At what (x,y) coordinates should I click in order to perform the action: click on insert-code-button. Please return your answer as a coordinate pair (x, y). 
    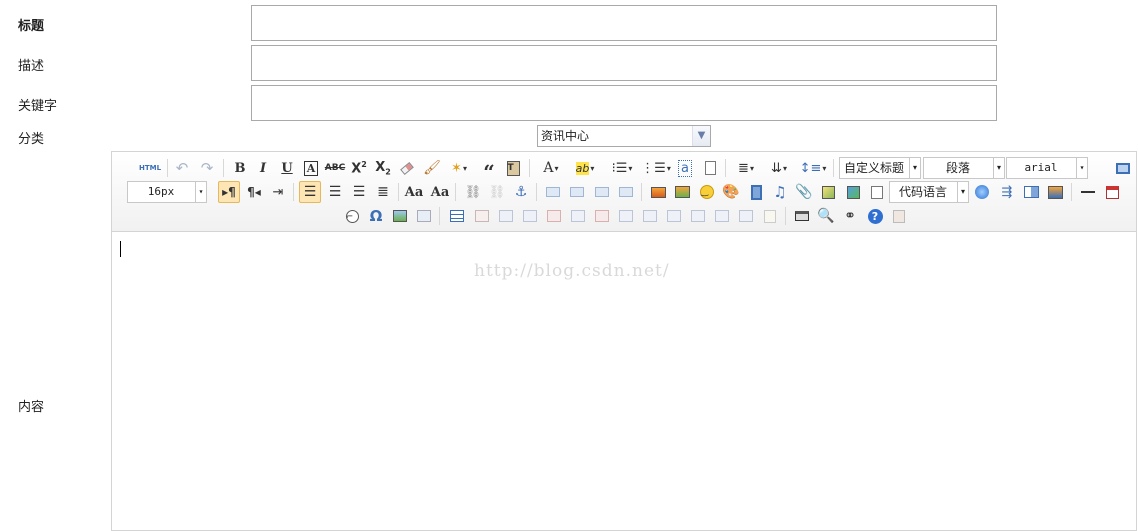
    Looking at the image, I should click on (877, 192).